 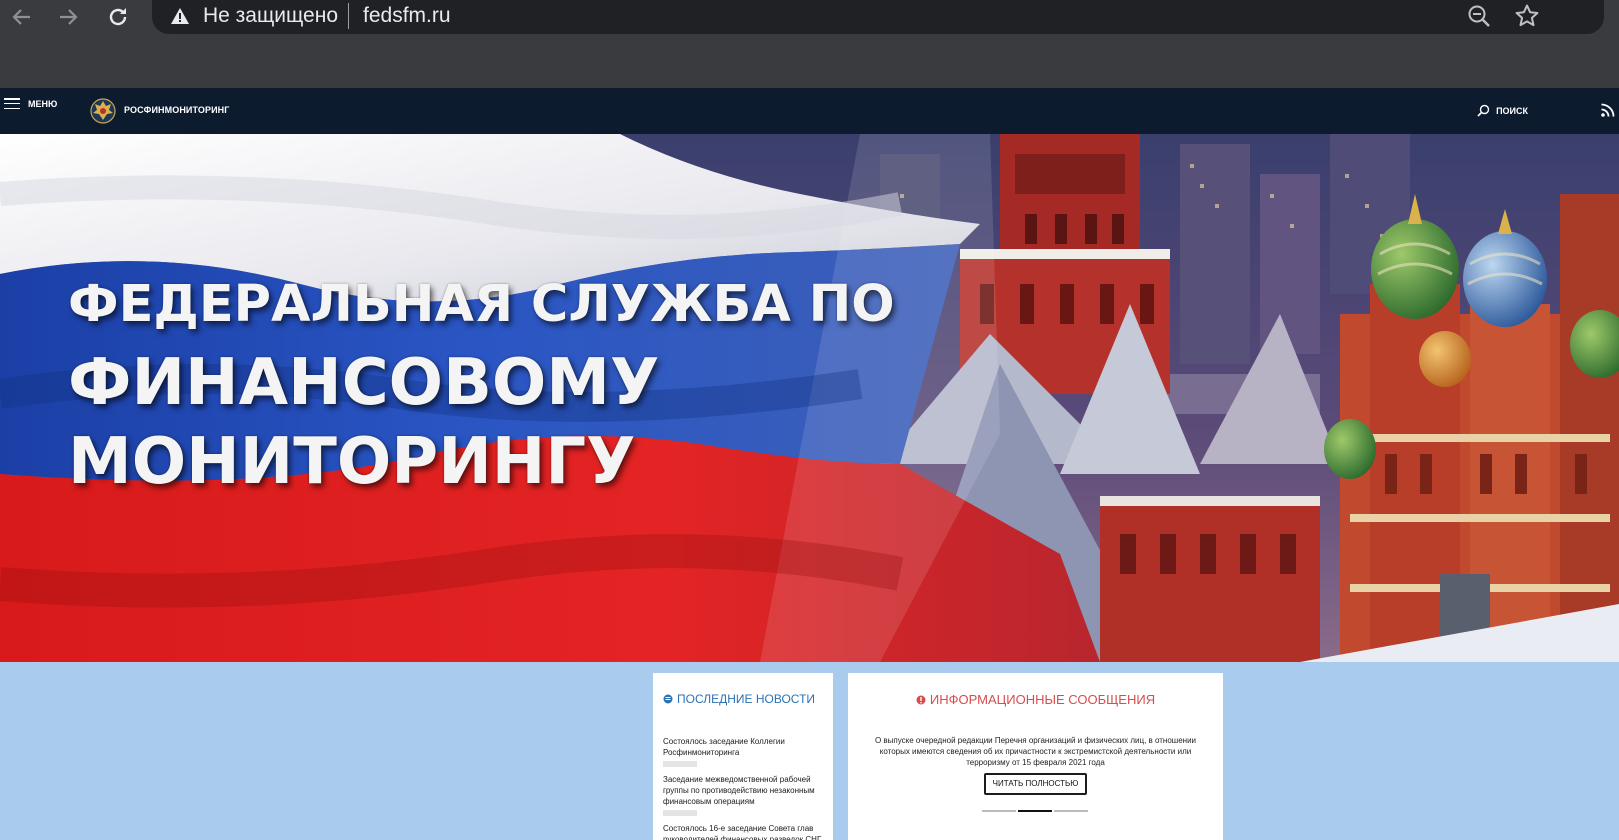 I want to click on security-status: Не защищено, so click(x=270, y=16).